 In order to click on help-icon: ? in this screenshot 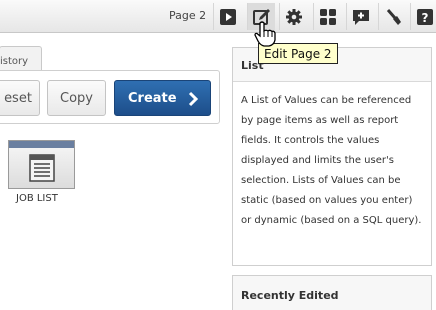, I will do `click(424, 16)`.